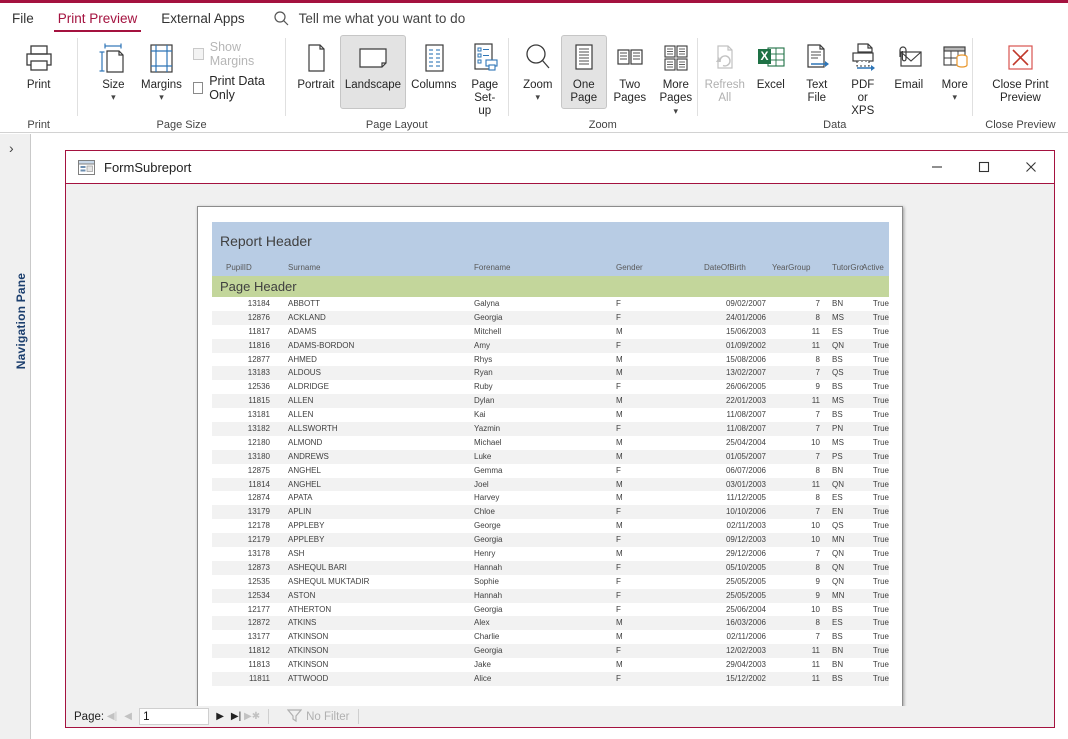 This screenshot has height=739, width=1068. I want to click on zoom-button: Zoom ▾, so click(538, 69).